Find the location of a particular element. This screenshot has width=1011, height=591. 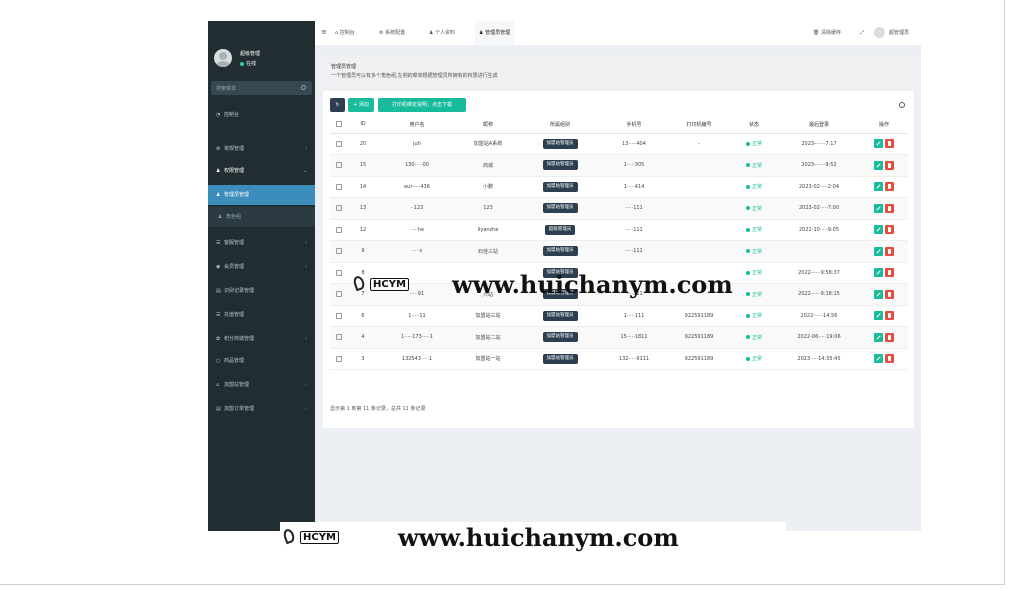

cell-printer is located at coordinates (699, 165).